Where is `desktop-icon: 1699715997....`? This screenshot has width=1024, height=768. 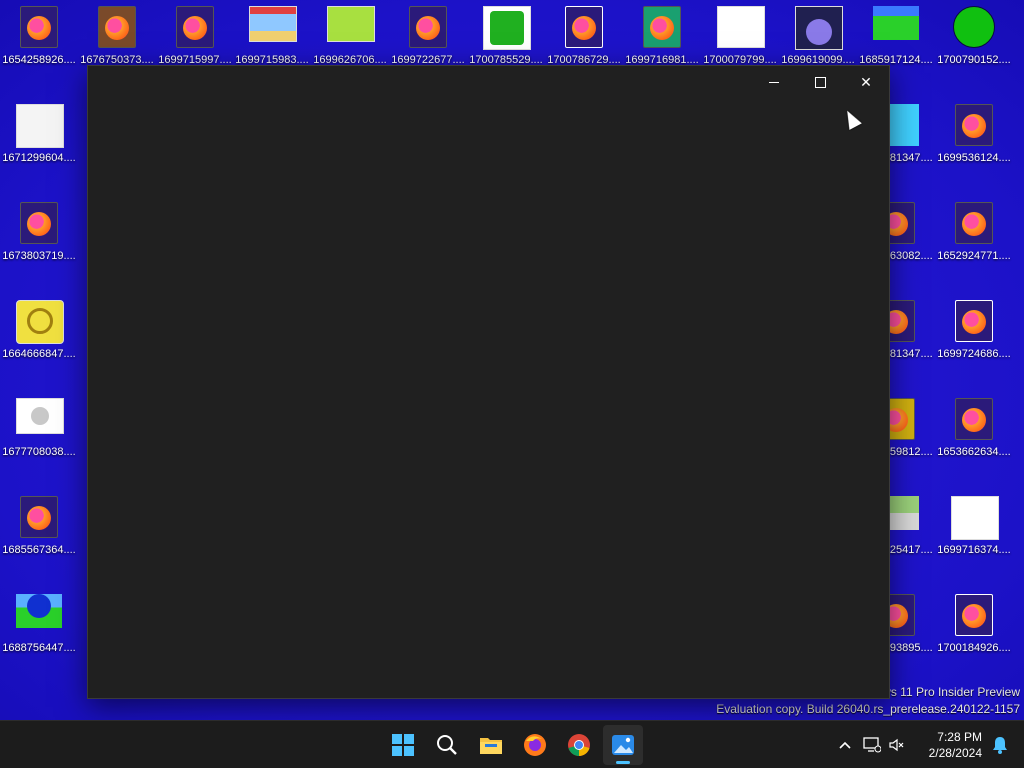
desktop-icon: 1699715997.... is located at coordinates (195, 33).